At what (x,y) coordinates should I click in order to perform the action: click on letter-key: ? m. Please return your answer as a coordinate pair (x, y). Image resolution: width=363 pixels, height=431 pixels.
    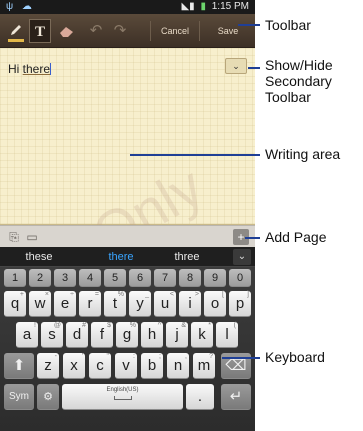
    Looking at the image, I should click on (204, 366).